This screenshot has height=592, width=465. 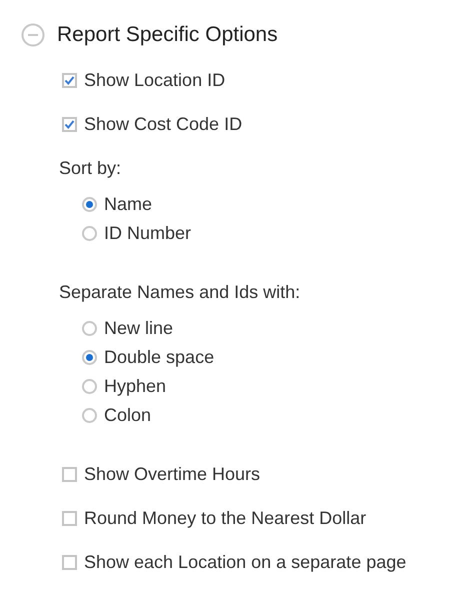 What do you see at coordinates (148, 233) in the screenshot?
I see `radio-label: ID Number` at bounding box center [148, 233].